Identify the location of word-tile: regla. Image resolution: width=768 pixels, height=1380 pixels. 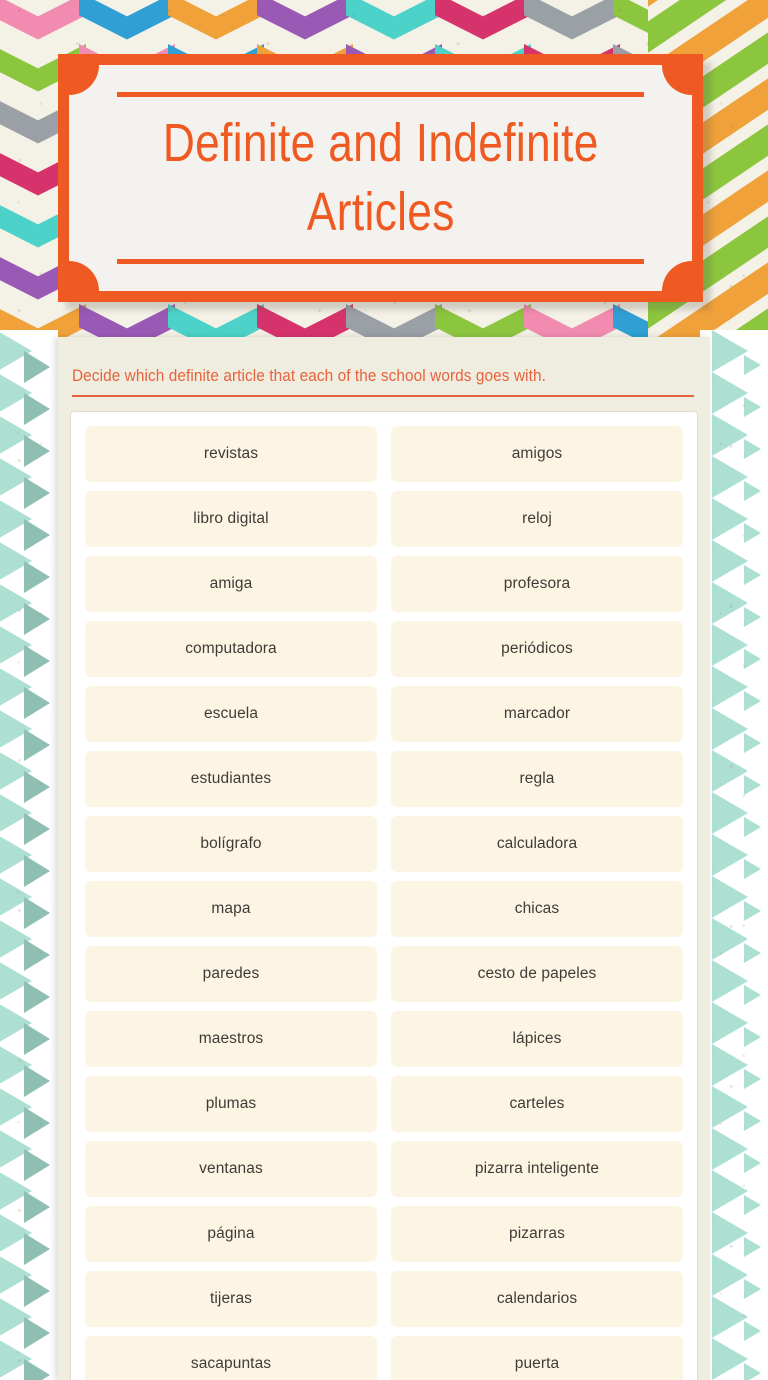
(537, 779).